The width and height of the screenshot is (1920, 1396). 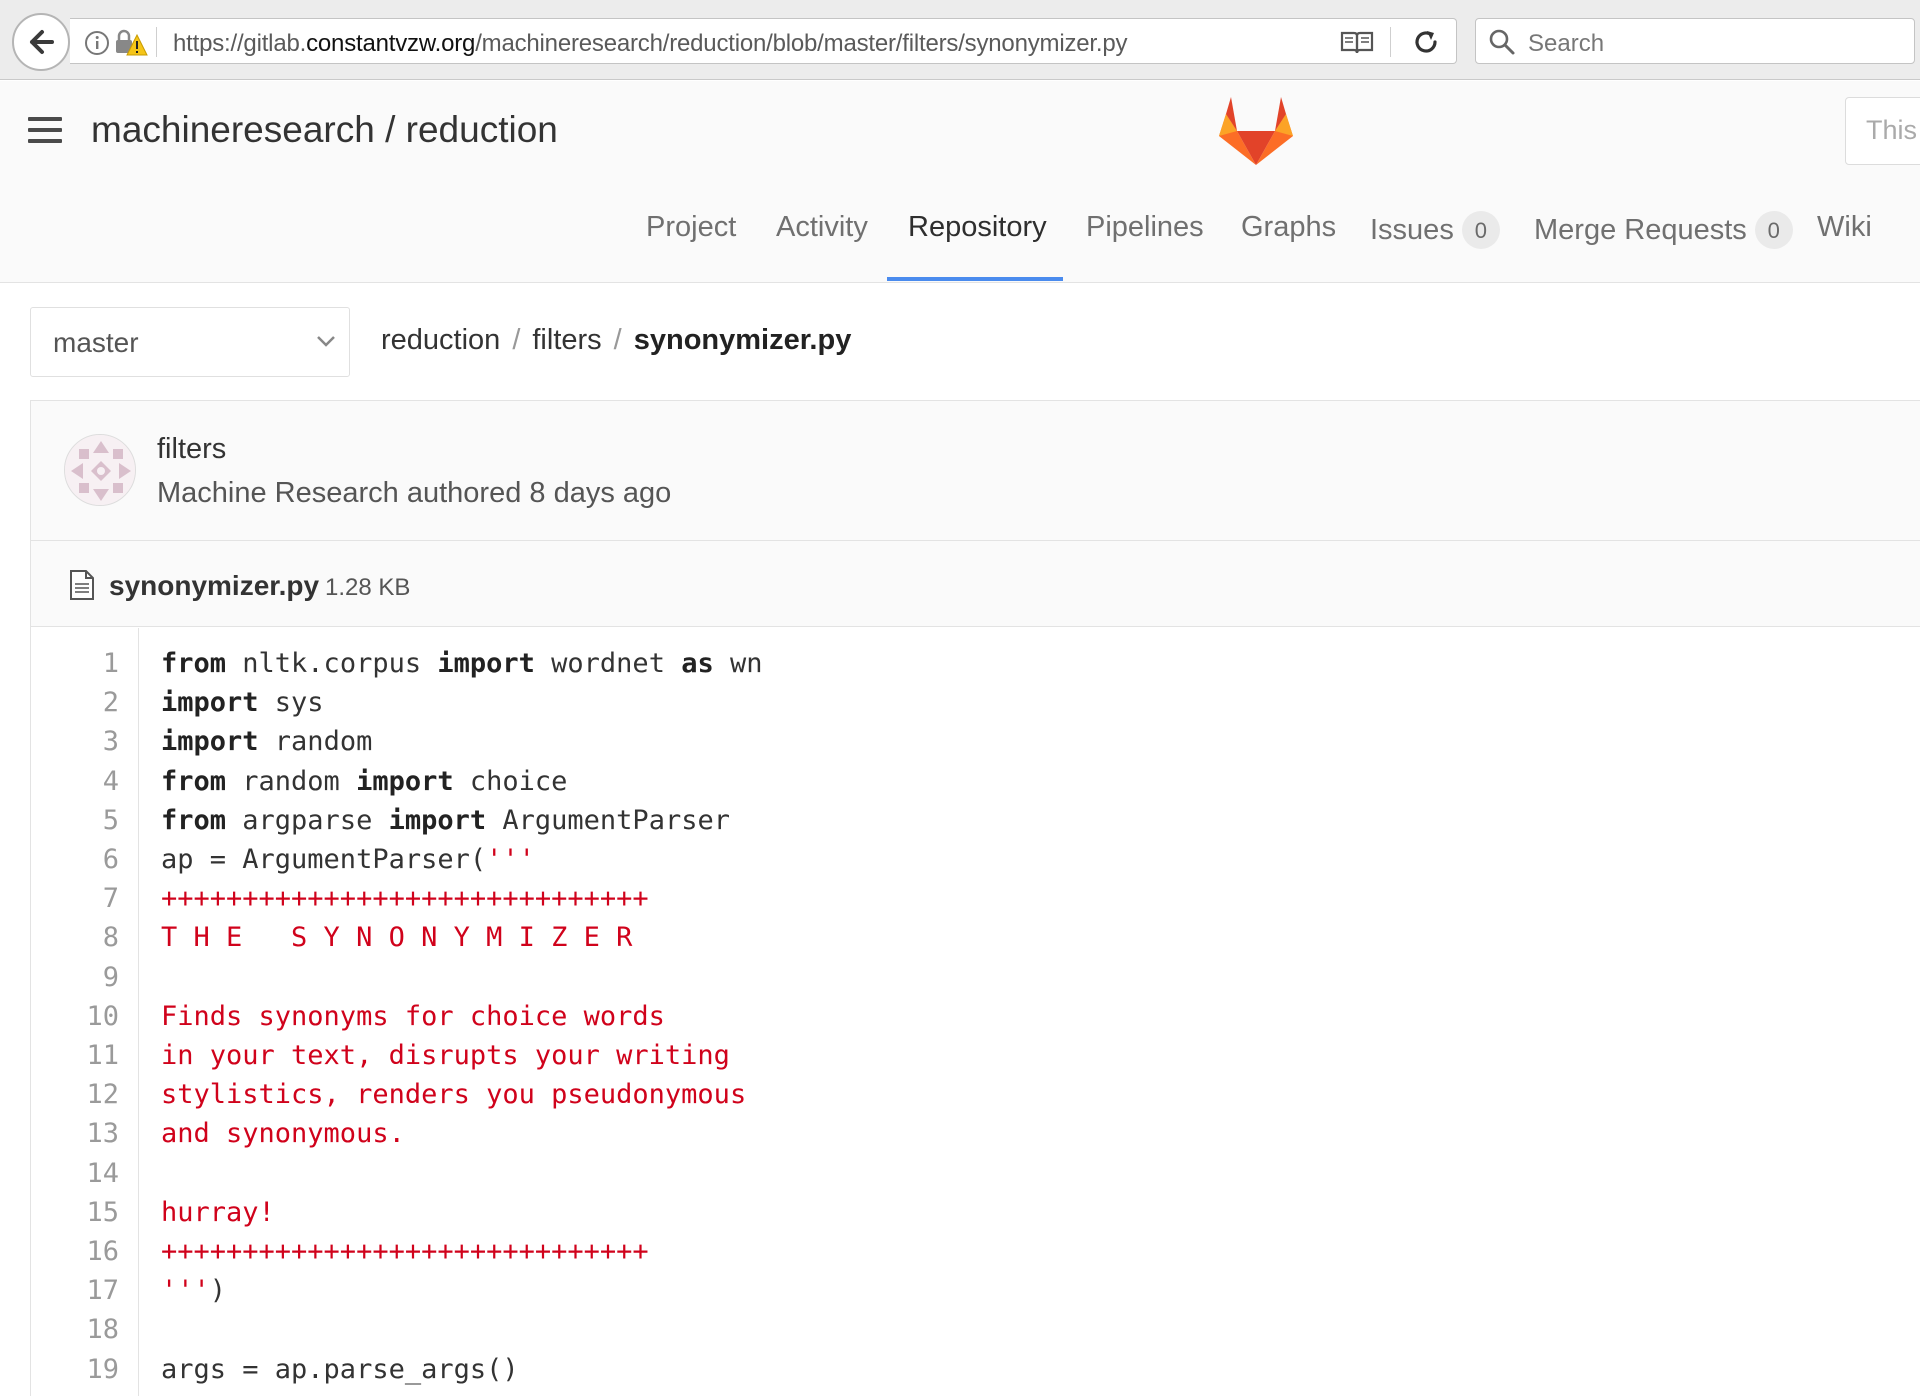 I want to click on code-line: 15 hurray!, so click(x=931, y=1216).